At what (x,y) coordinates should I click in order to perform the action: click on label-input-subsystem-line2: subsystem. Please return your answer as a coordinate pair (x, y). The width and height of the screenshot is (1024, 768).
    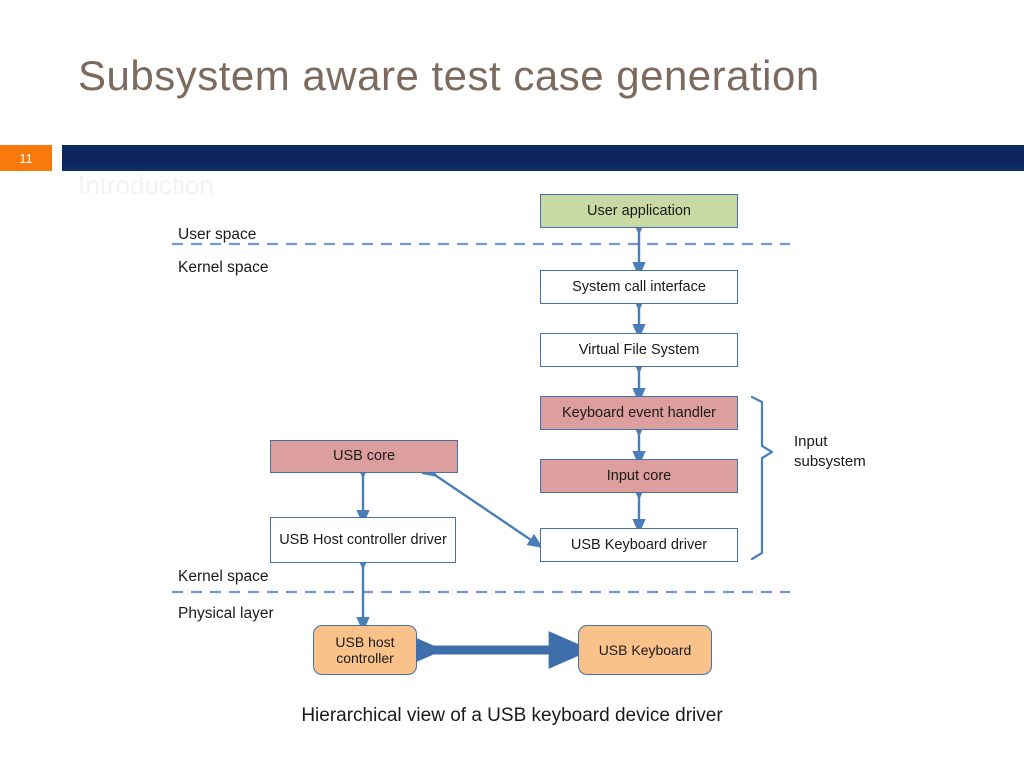
    Looking at the image, I should click on (830, 462).